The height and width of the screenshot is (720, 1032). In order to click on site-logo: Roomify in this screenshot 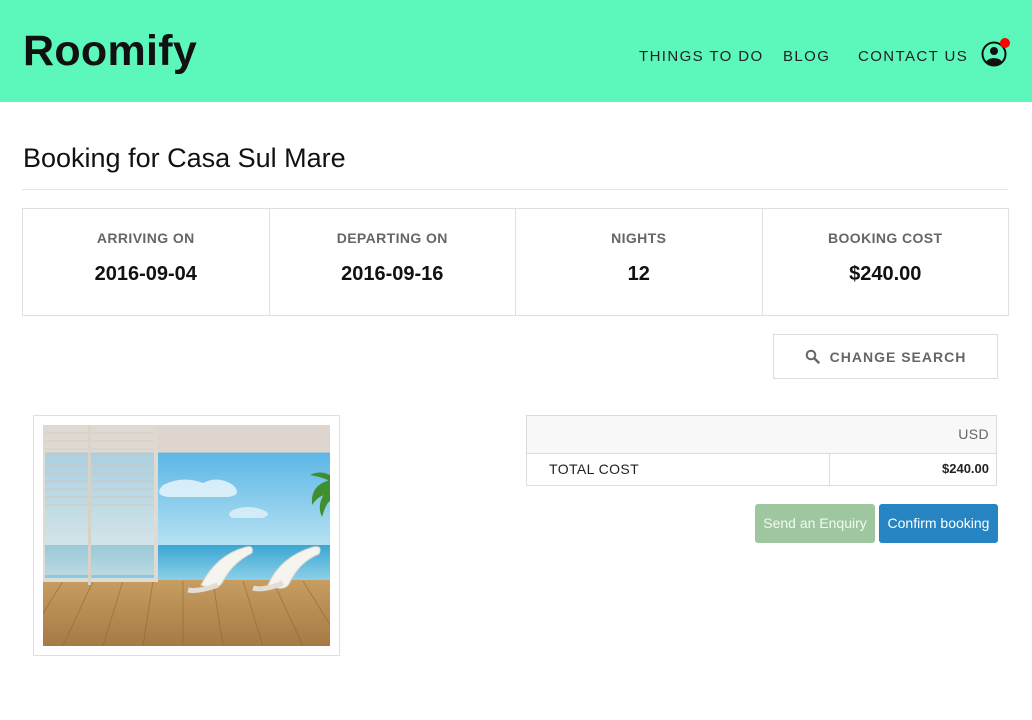, I will do `click(110, 51)`.